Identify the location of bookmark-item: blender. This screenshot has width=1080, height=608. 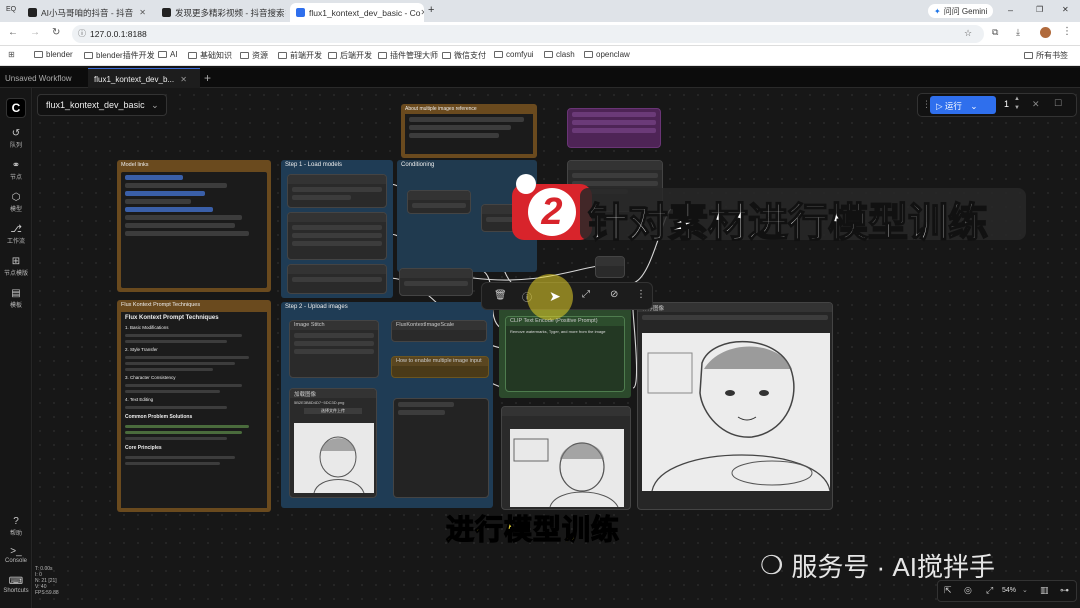
(53, 54).